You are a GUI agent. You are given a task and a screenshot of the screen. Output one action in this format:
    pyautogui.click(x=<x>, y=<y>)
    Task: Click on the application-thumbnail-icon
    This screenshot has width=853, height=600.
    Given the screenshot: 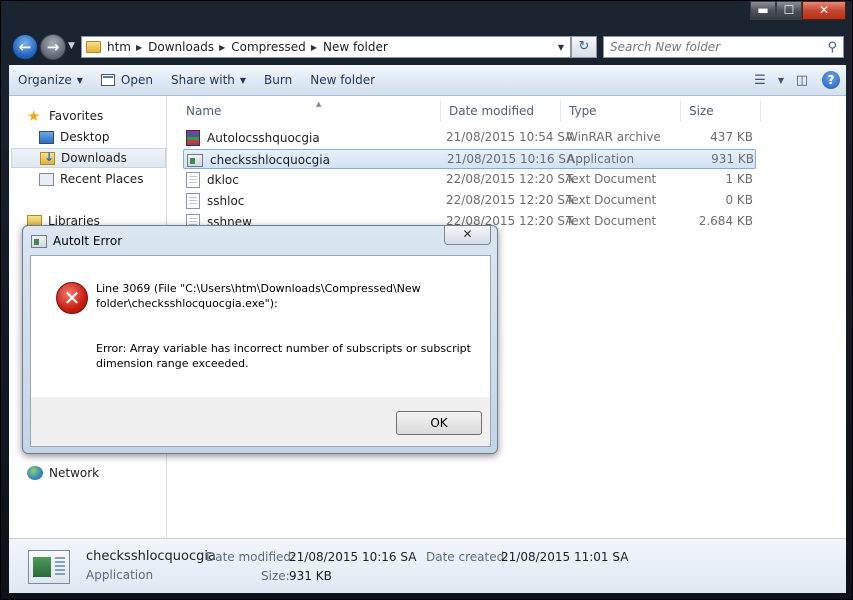 What is the action you would take?
    pyautogui.click(x=49, y=567)
    